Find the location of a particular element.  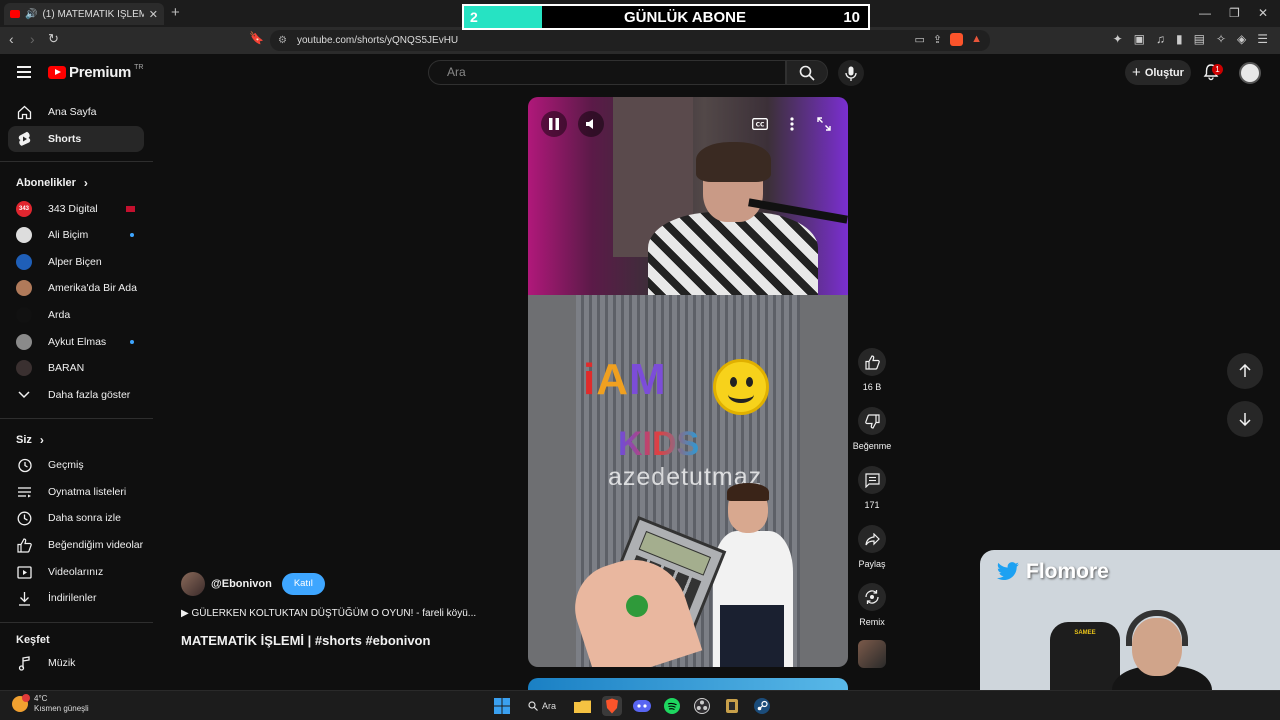

you-heading: Siz › is located at coordinates (30, 440).